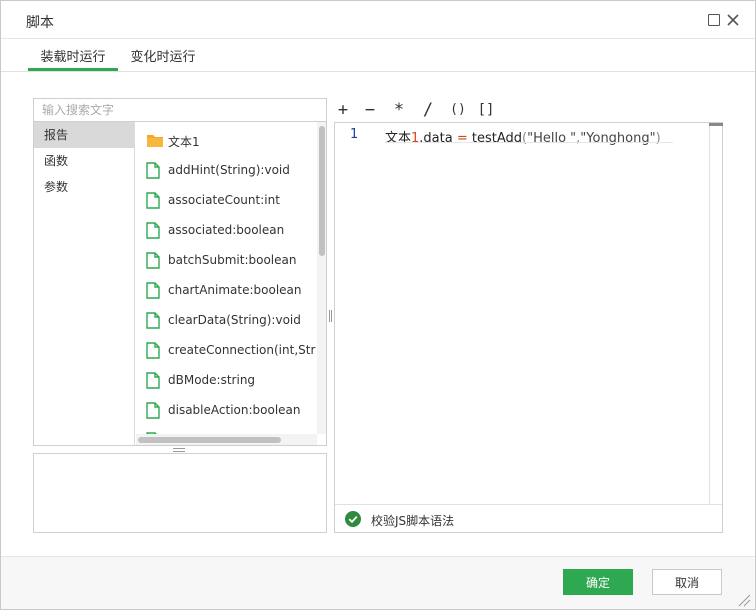 Image resolution: width=756 pixels, height=610 pixels. What do you see at coordinates (343, 110) in the screenshot?
I see `plus-button: +` at bounding box center [343, 110].